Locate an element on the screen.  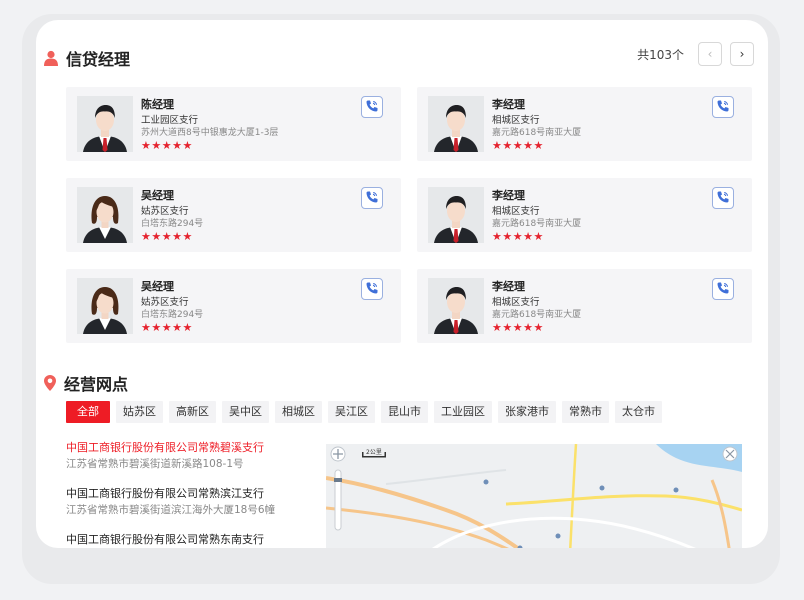
filter-chip: 相城区 is located at coordinates (298, 412).